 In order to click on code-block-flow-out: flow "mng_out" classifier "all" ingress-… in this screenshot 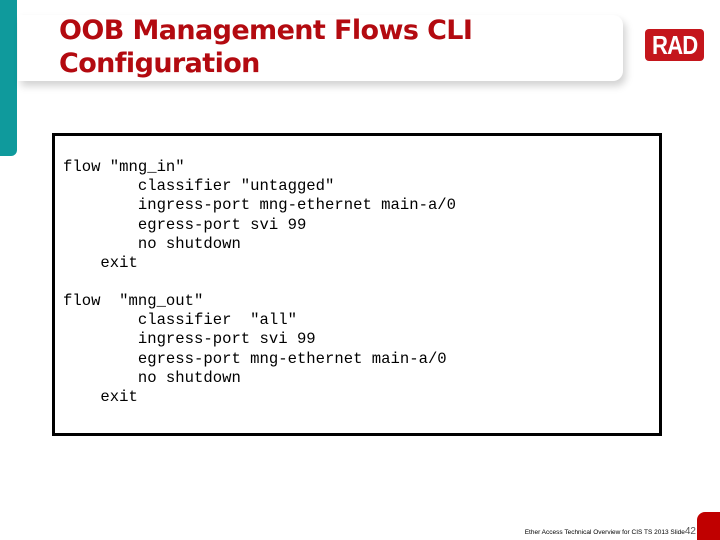, I will do `click(255, 349)`.